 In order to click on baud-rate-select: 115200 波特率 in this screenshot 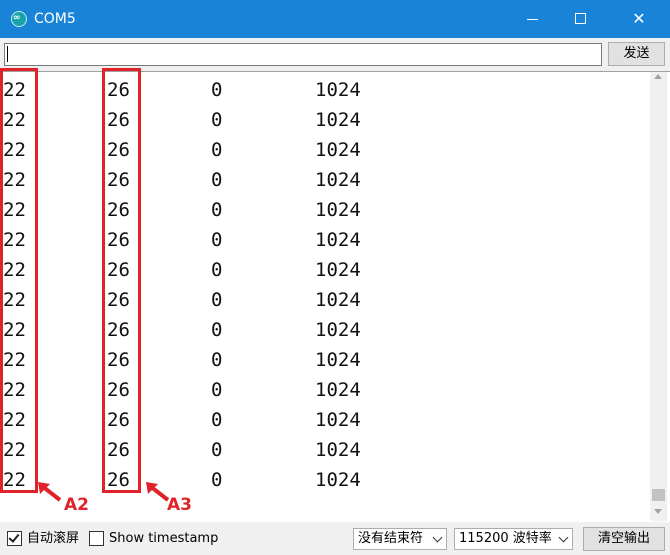, I will do `click(513, 539)`.